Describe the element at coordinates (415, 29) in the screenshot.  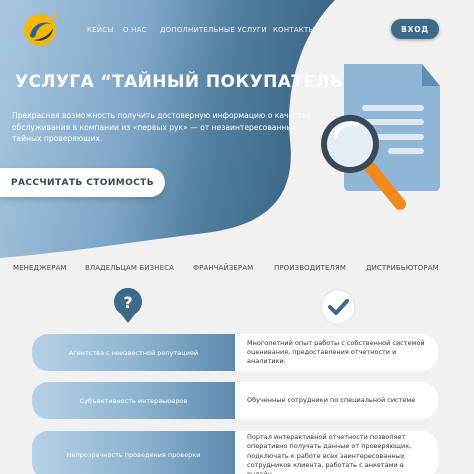
I see `login-button: ВХОД` at that location.